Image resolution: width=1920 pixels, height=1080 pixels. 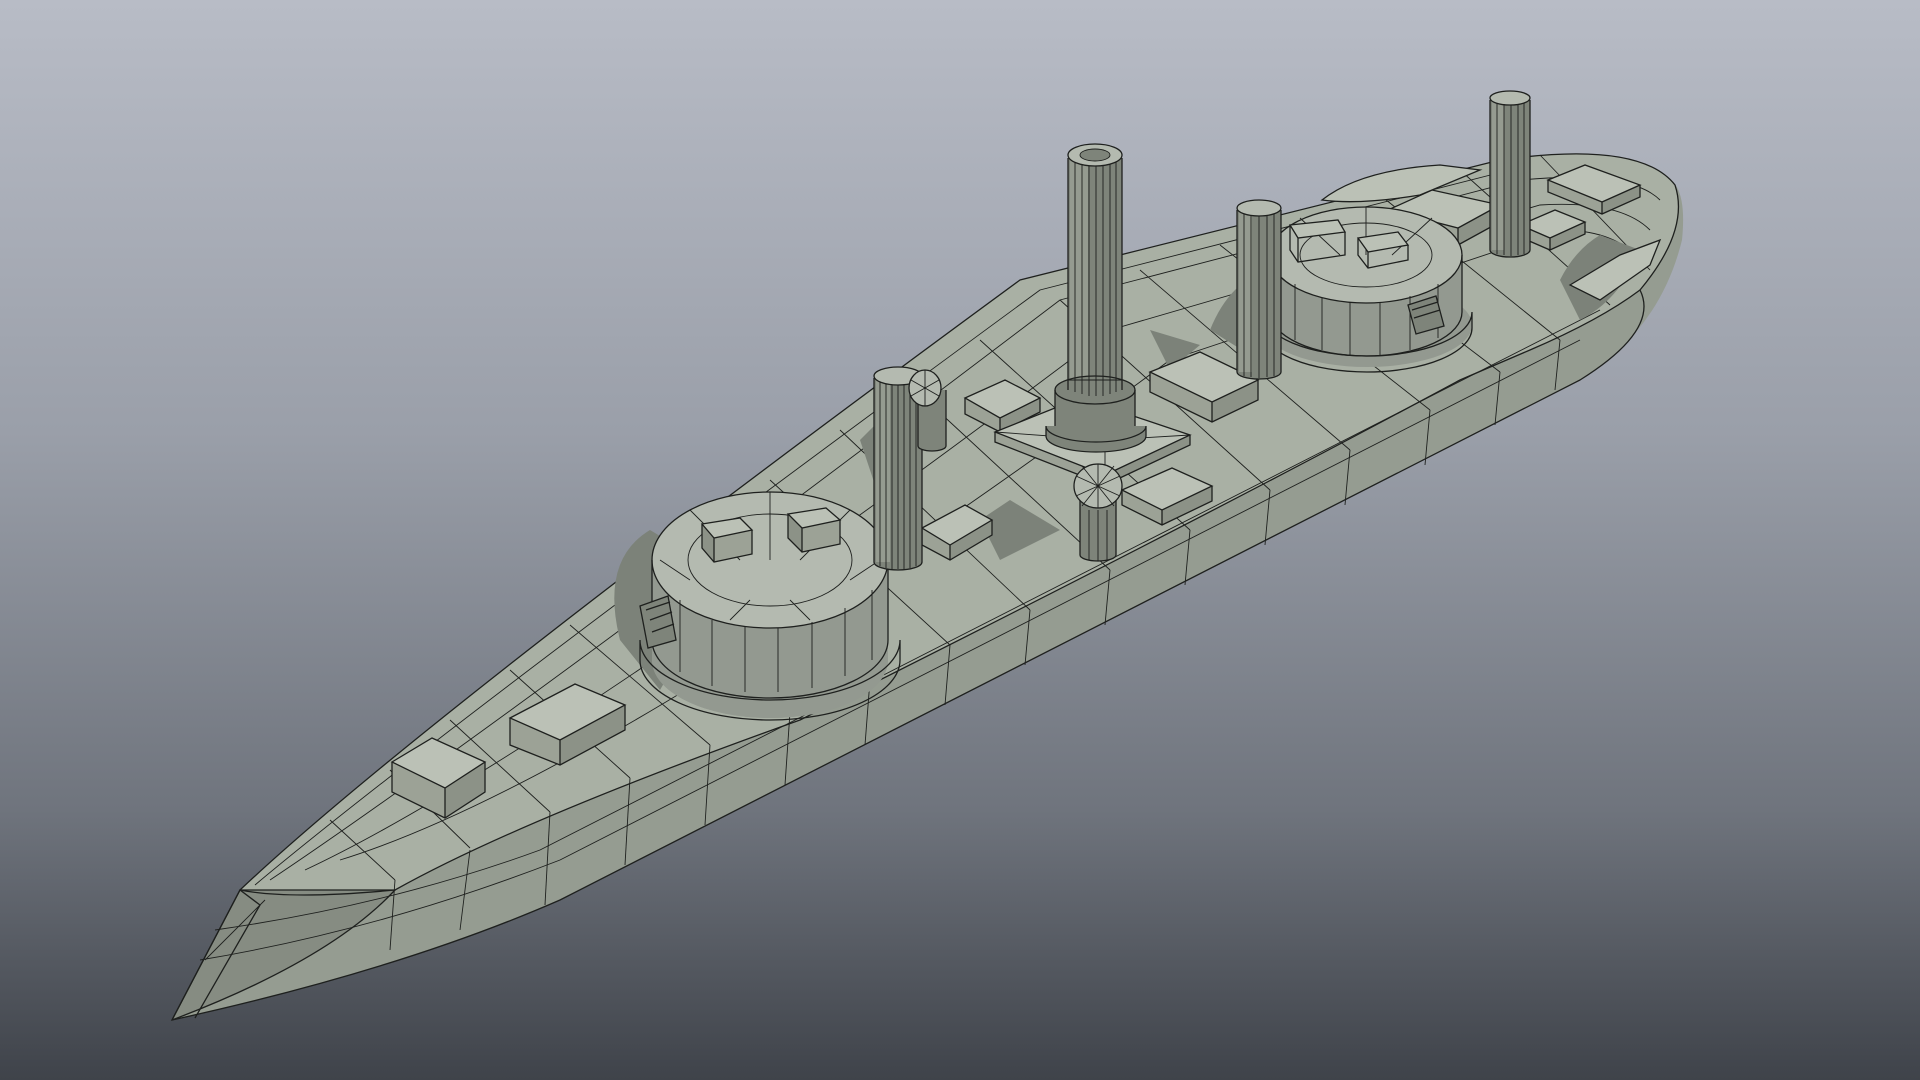 What do you see at coordinates (1367, 289) in the screenshot?
I see `turret-forward` at bounding box center [1367, 289].